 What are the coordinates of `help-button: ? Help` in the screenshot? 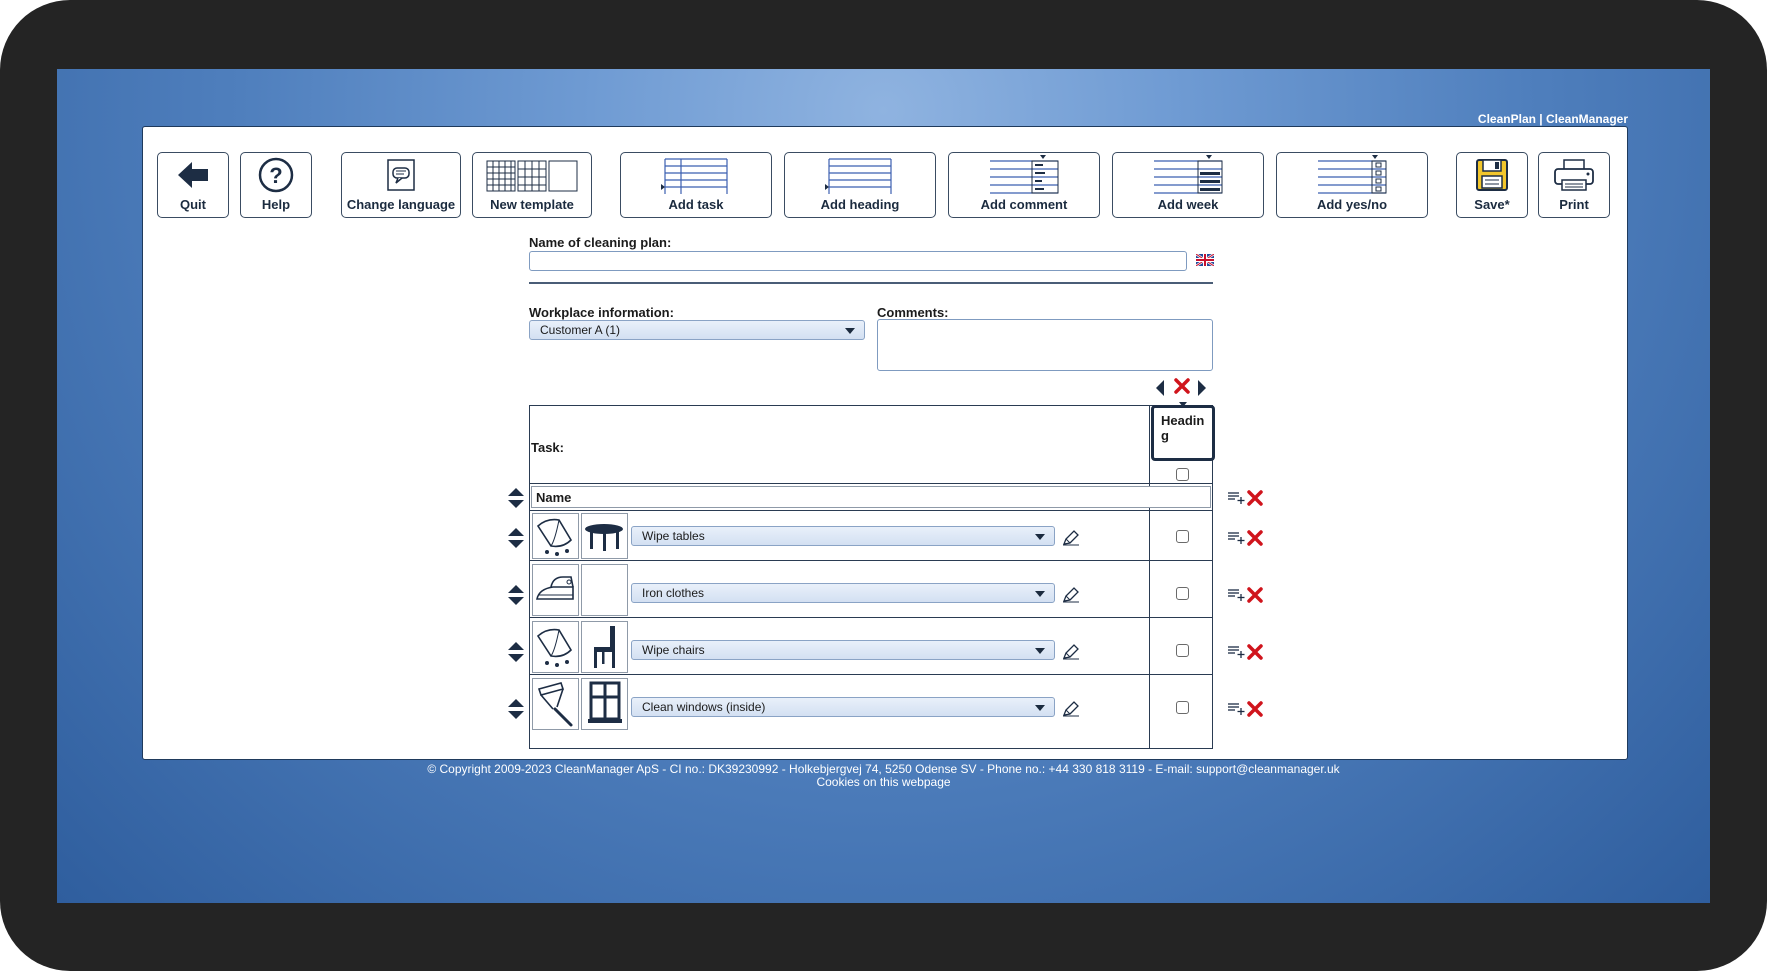 It's located at (276, 185).